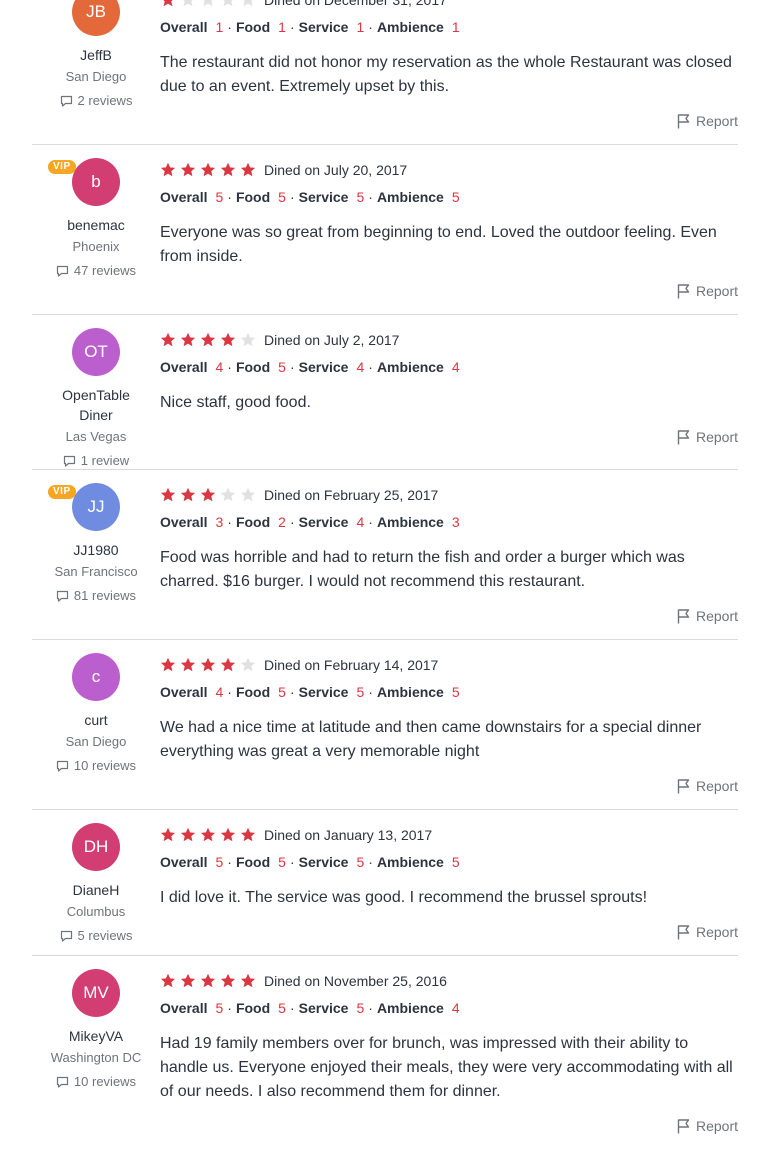  I want to click on avatar: DH, so click(96, 847).